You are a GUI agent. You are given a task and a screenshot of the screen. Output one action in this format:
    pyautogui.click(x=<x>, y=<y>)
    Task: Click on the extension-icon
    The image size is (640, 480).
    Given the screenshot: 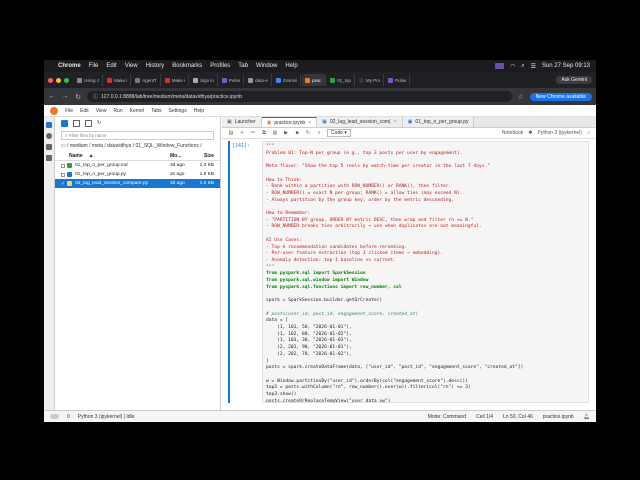 What is the action you would take?
    pyautogui.click(x=49, y=158)
    